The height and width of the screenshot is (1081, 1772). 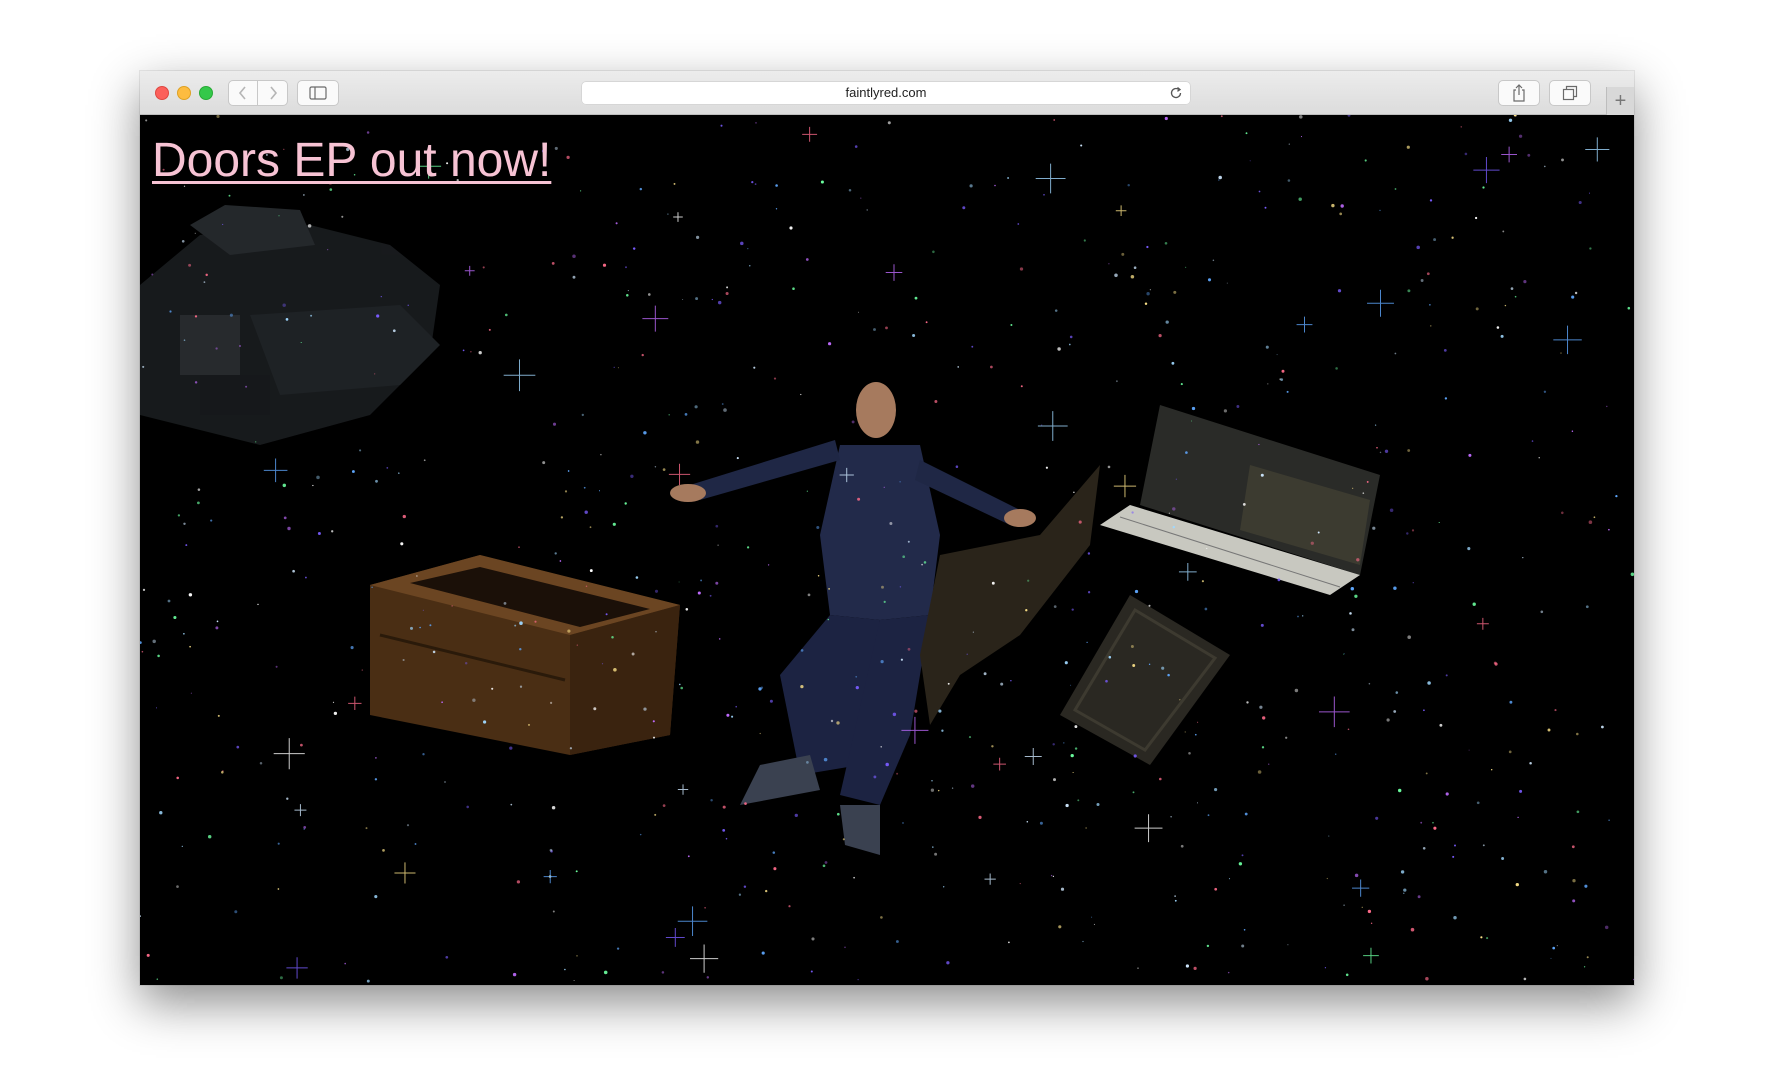 What do you see at coordinates (184, 93) in the screenshot?
I see `minimize-window-button` at bounding box center [184, 93].